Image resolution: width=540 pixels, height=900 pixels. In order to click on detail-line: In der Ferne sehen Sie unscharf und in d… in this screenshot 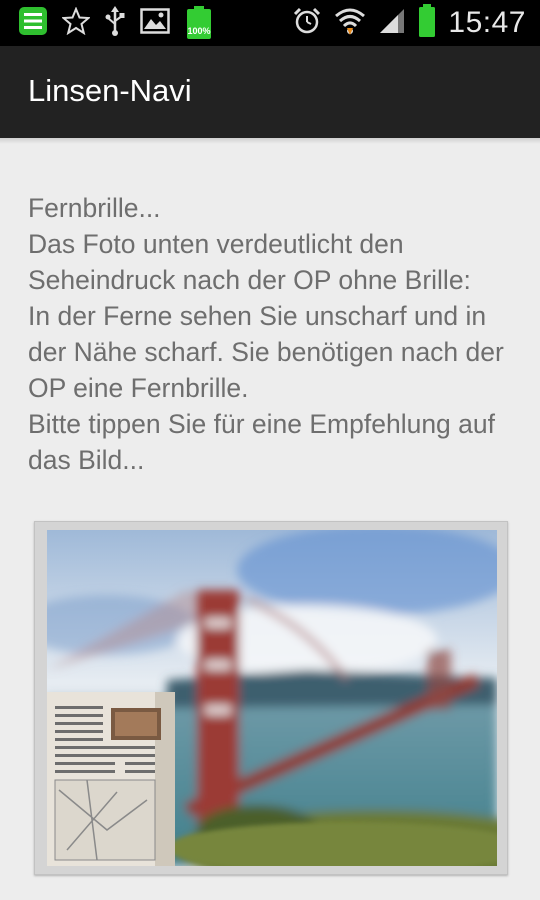, I will do `click(266, 352)`.